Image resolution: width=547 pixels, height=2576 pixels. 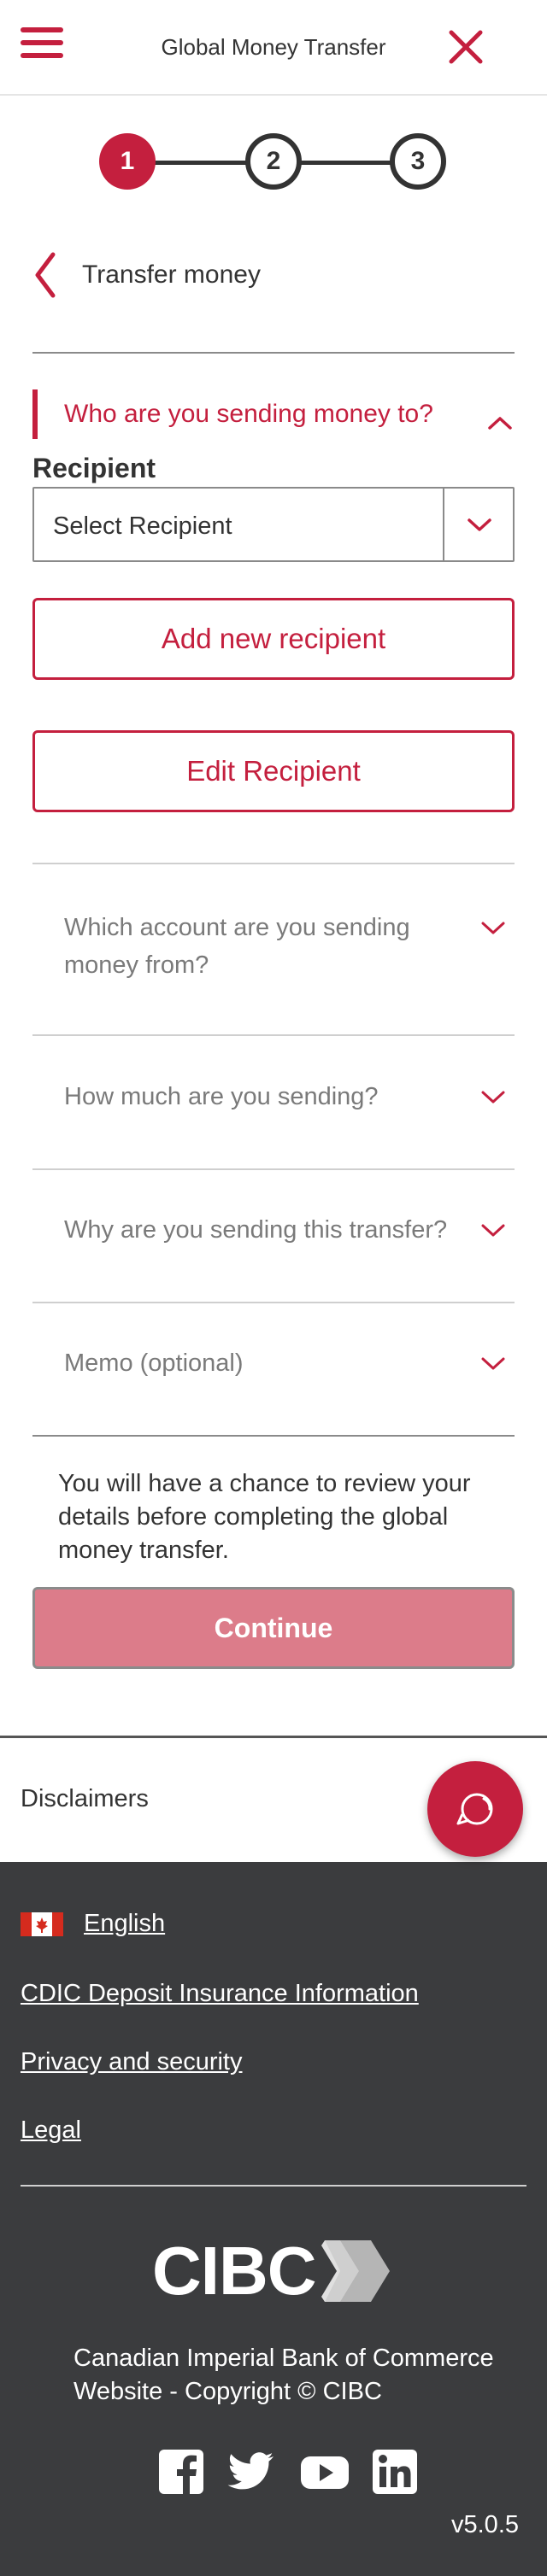 I want to click on twitter-icon, so click(x=251, y=2472).